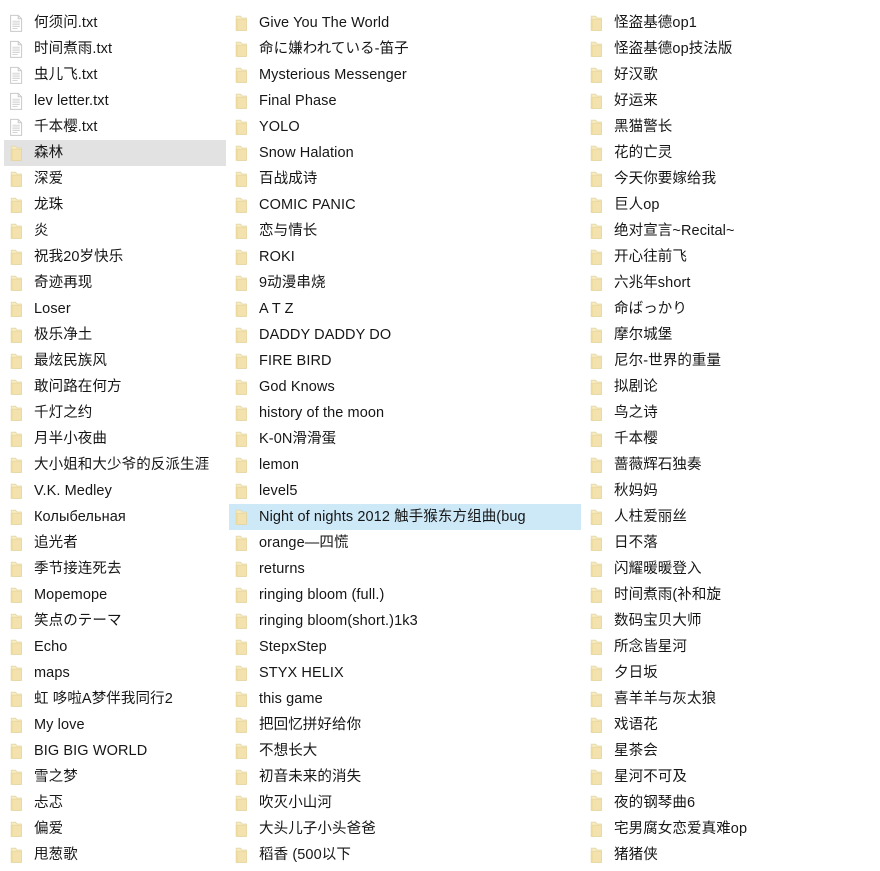 This screenshot has height=871, width=880. Describe the element at coordinates (731, 75) in the screenshot. I see `folder-row: 好汉歌` at that location.